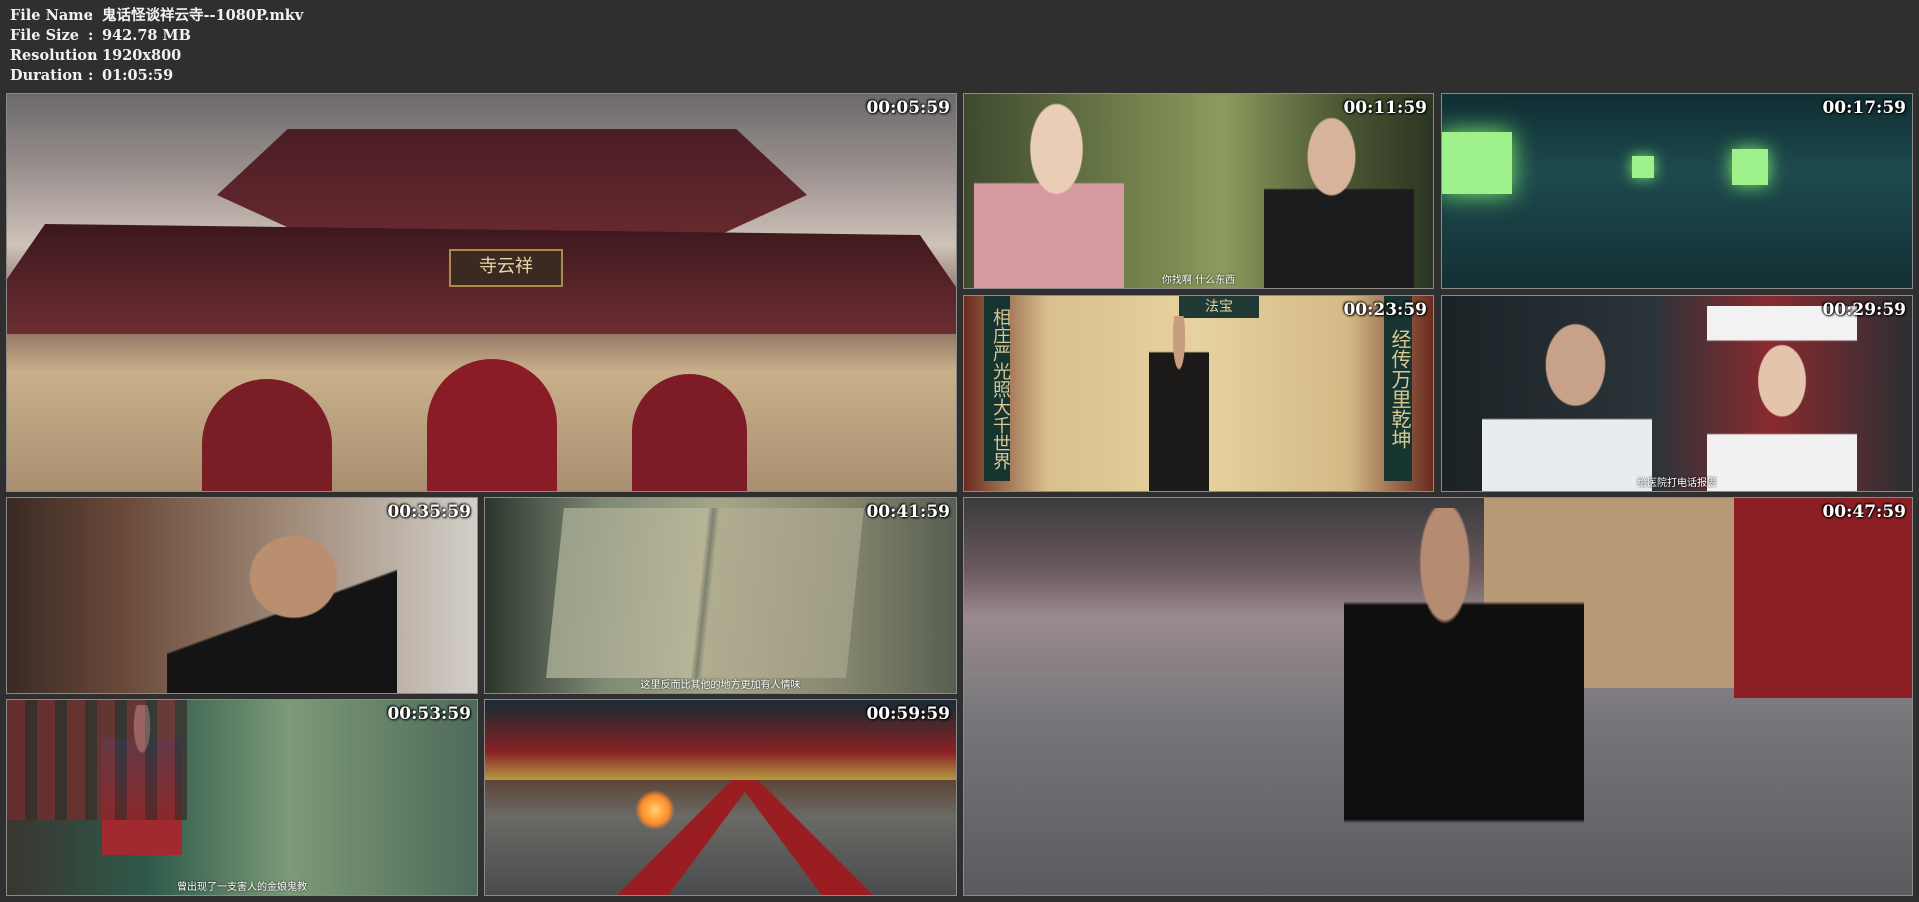 The image size is (1919, 902). I want to click on temple-door-right, so click(689, 432).